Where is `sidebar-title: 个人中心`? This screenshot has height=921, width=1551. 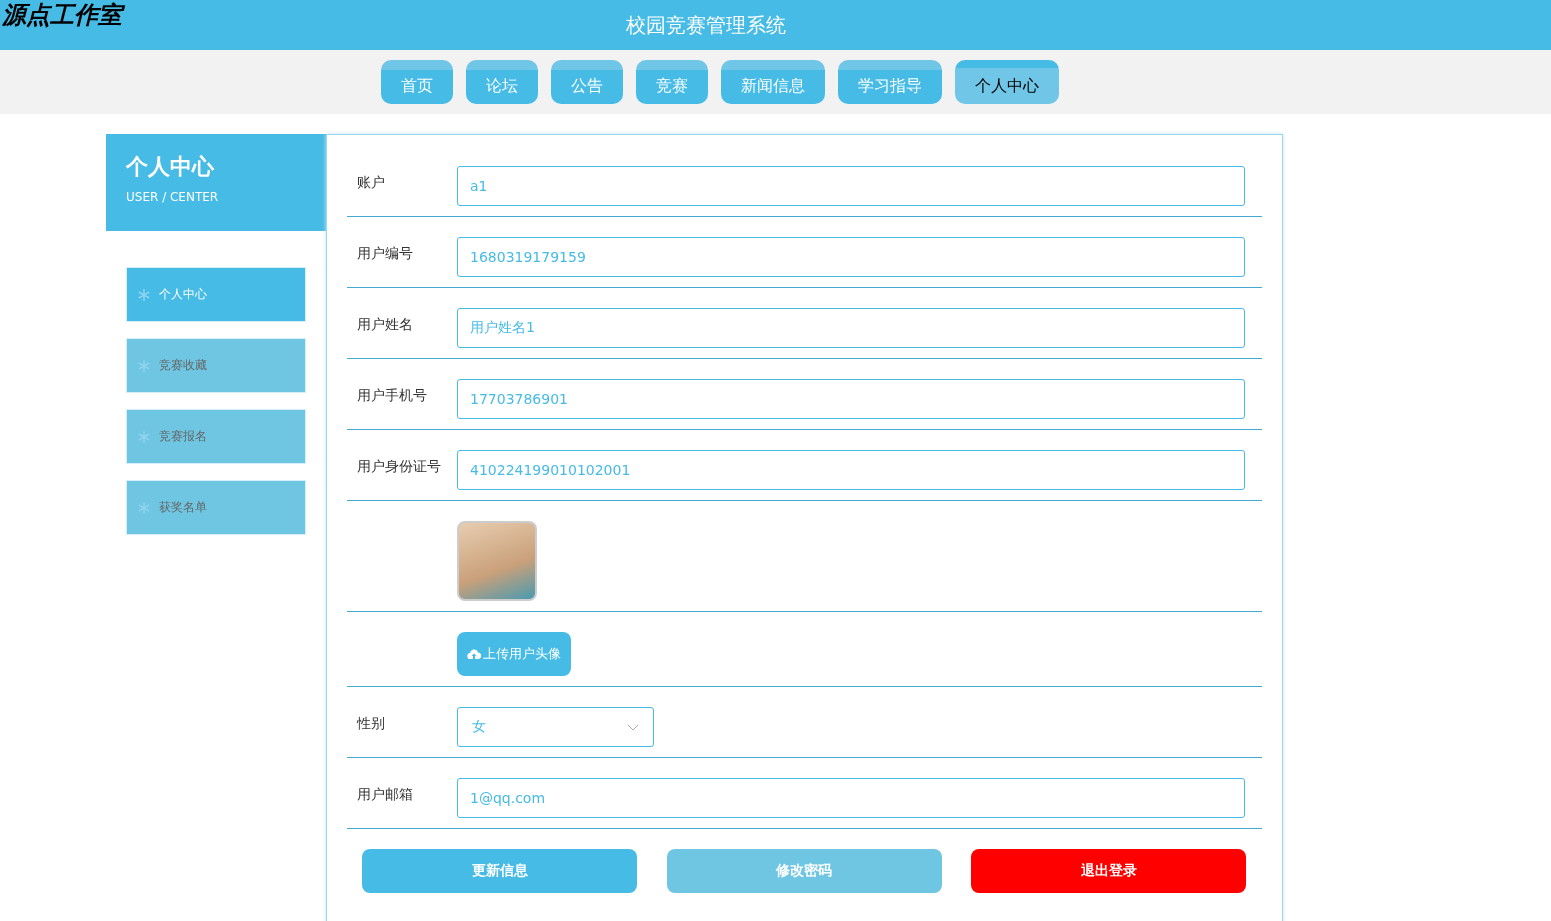
sidebar-title: 个人中心 is located at coordinates (170, 167).